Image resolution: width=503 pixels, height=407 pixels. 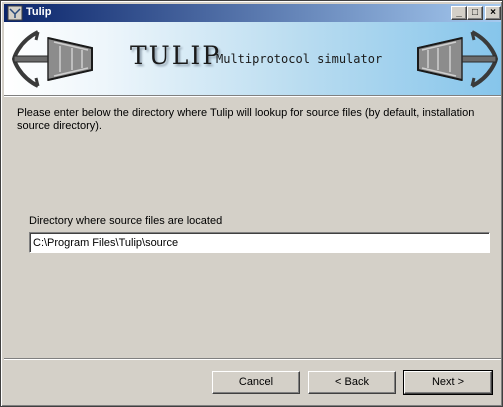 I want to click on window-title: Tulip, so click(x=39, y=12).